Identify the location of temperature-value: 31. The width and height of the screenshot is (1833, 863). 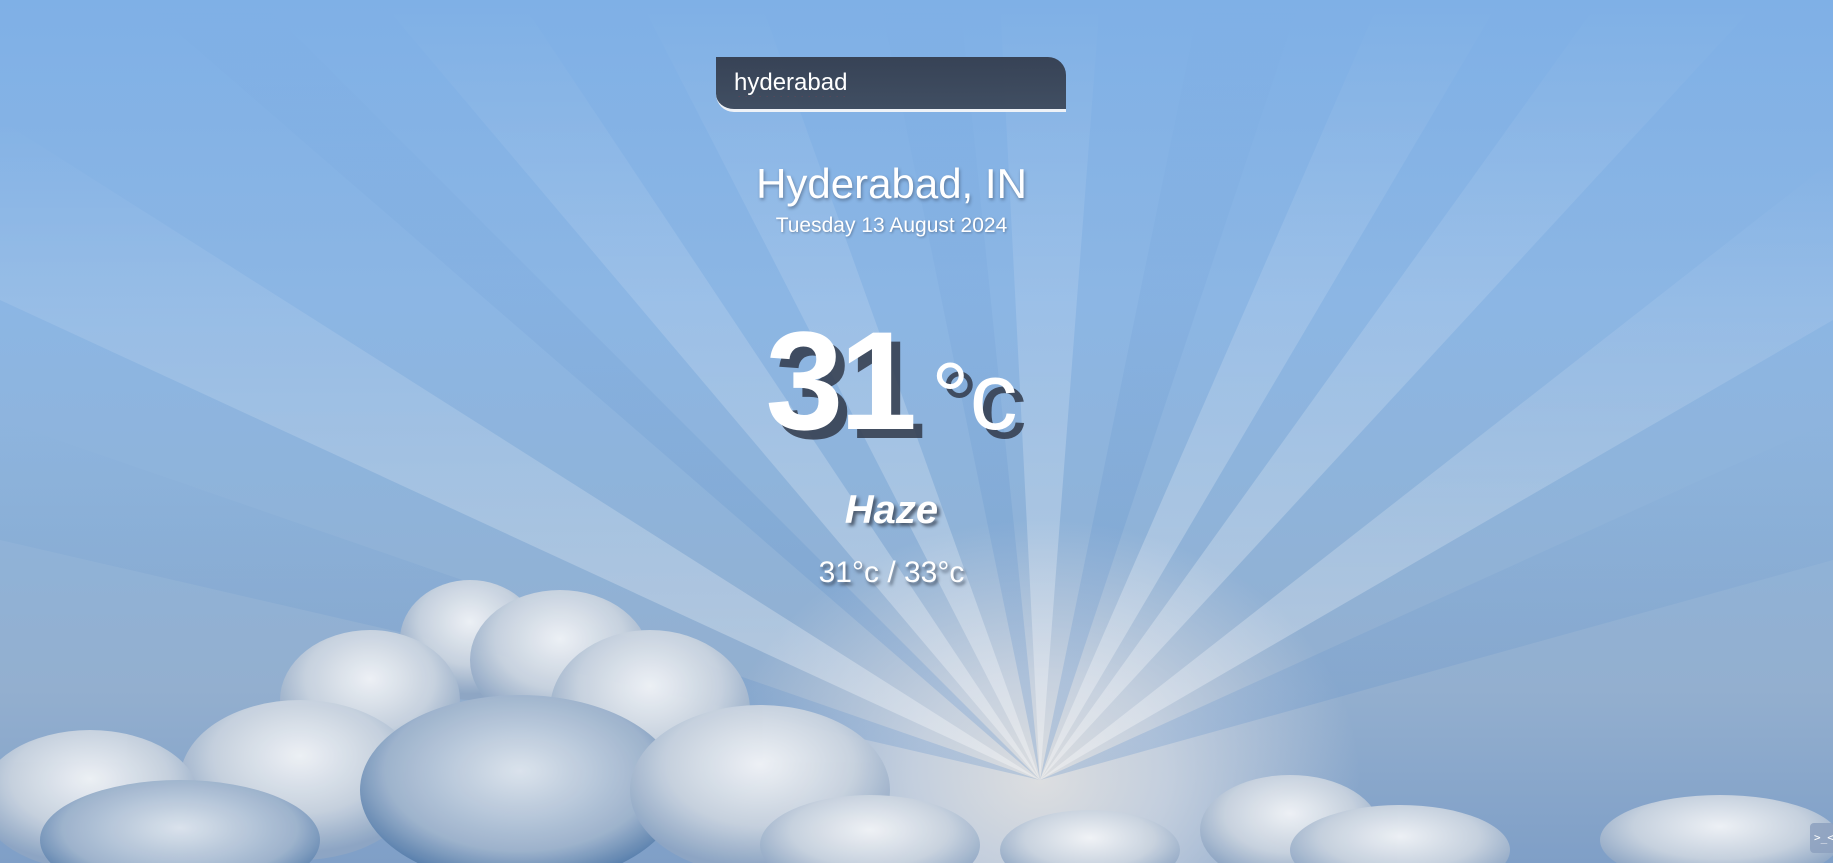
(841, 380).